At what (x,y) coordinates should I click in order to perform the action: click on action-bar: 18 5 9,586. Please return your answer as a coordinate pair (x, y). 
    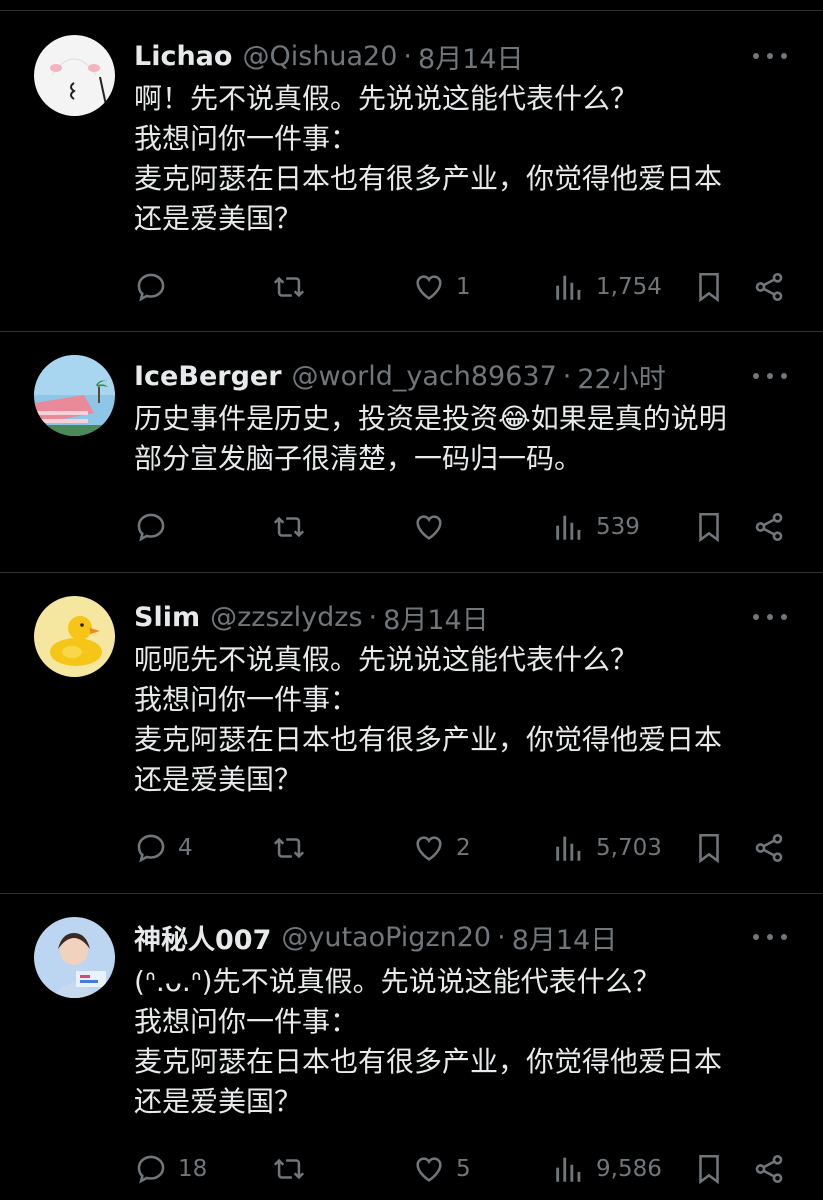
    Looking at the image, I should click on (411, 1169).